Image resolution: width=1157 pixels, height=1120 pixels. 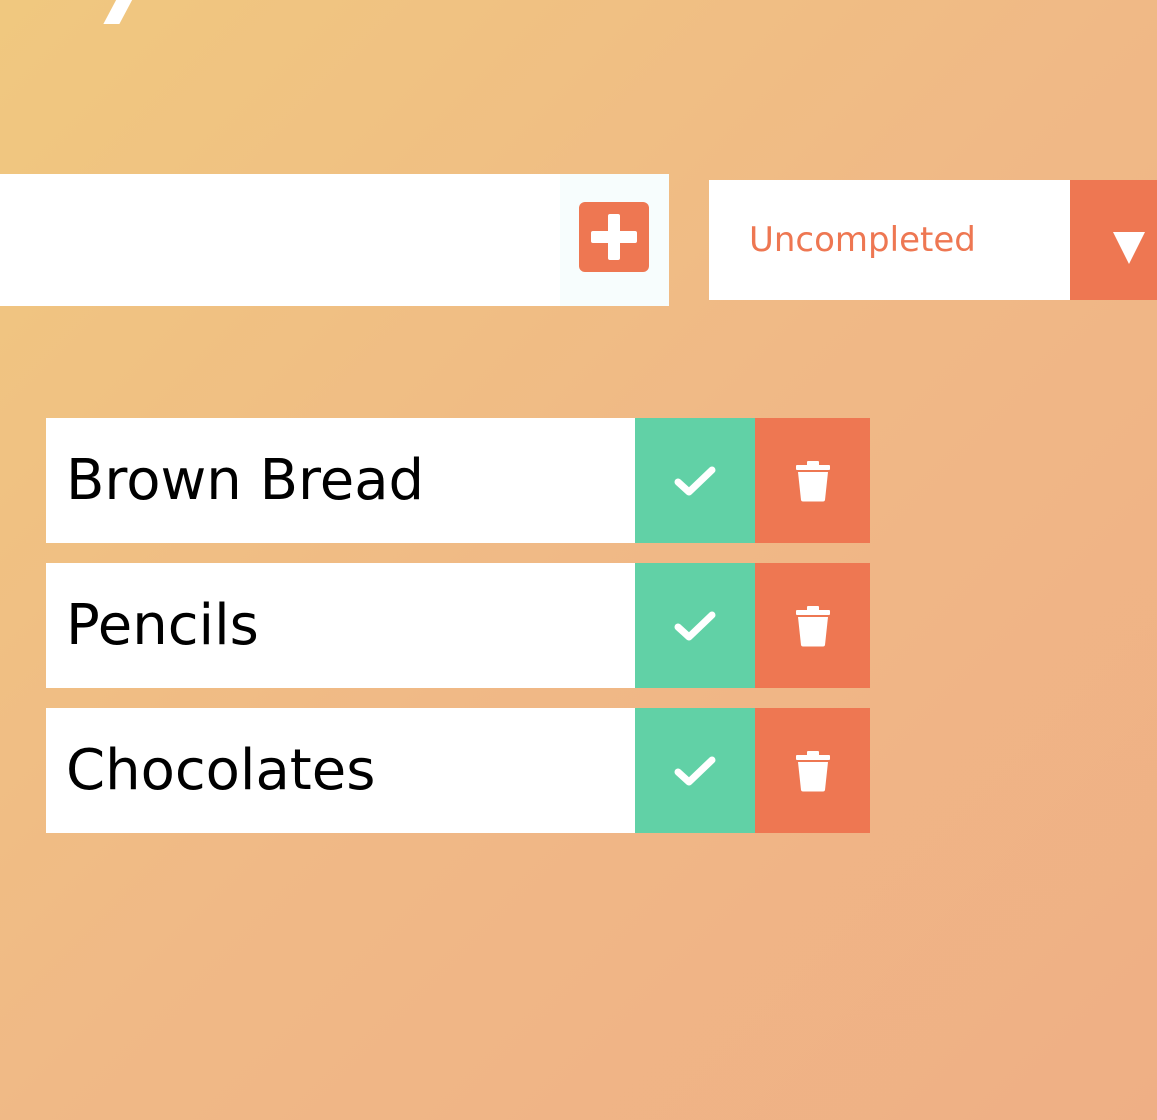 I want to click on add-todo-button, so click(x=614, y=240).